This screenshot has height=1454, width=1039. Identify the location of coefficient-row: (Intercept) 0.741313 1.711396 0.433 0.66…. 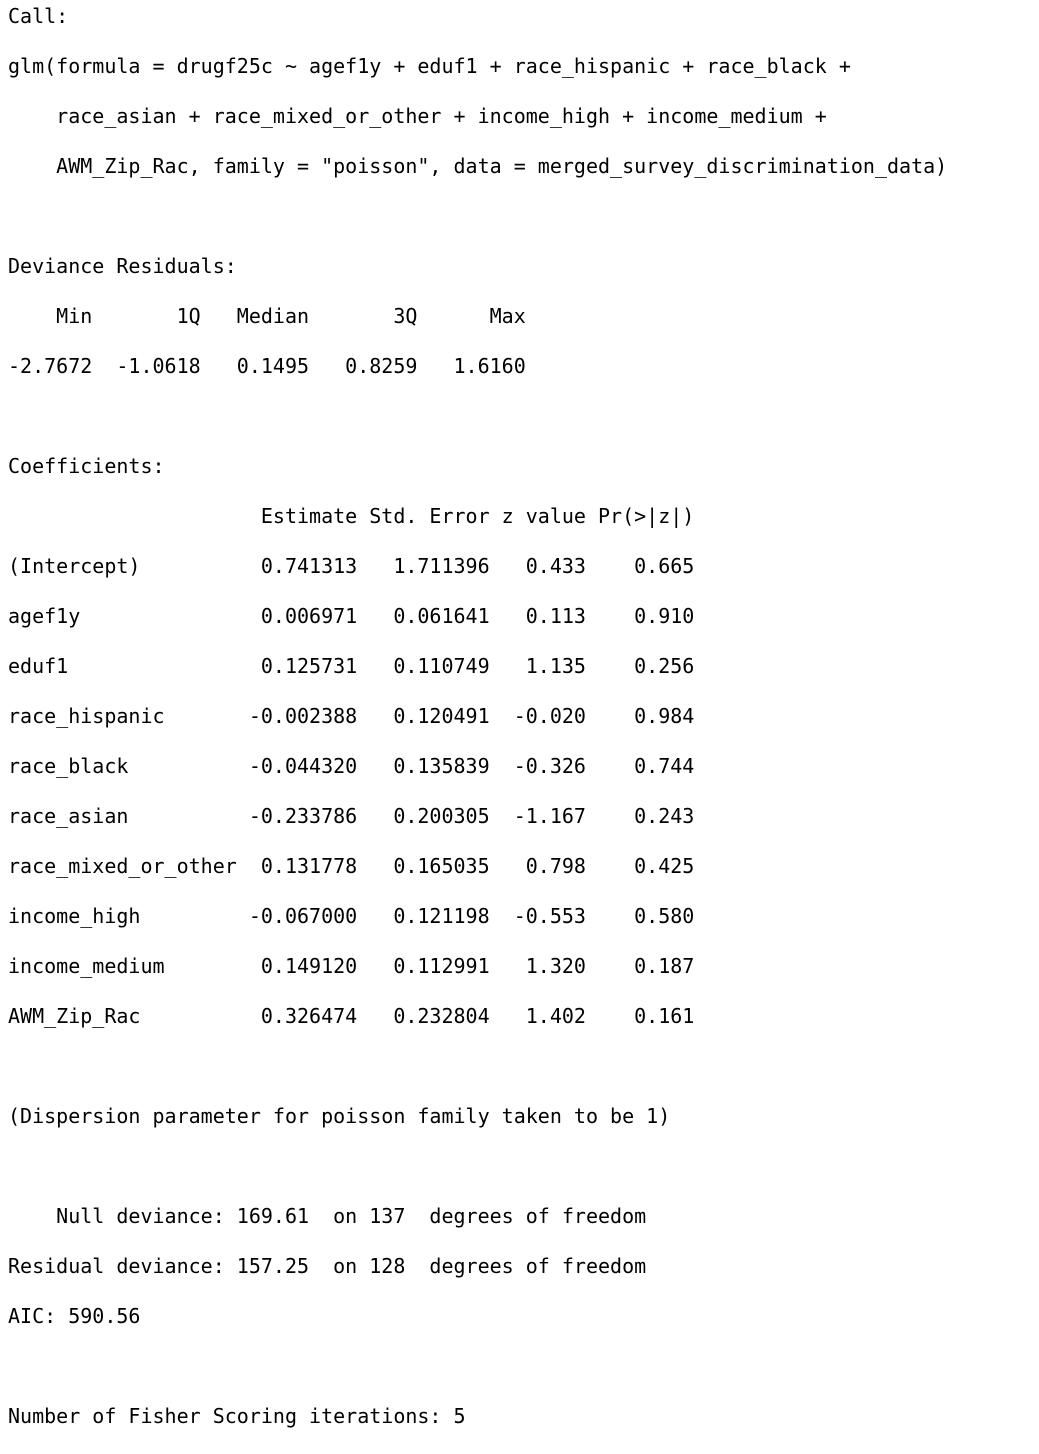
(351, 566).